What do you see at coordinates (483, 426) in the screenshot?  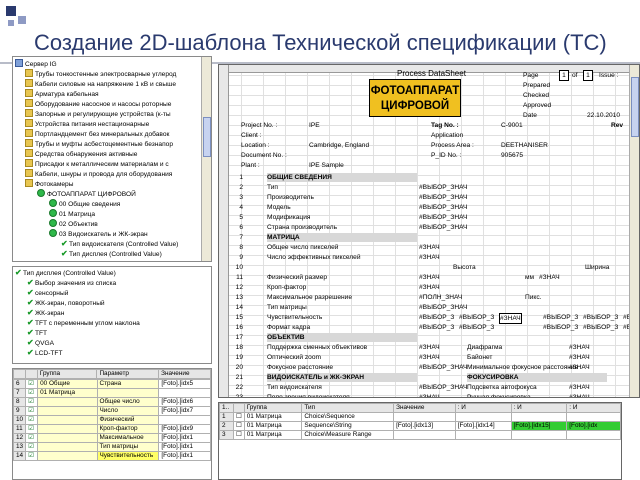 I see `table-cell: [Foto].[idx14]` at bounding box center [483, 426].